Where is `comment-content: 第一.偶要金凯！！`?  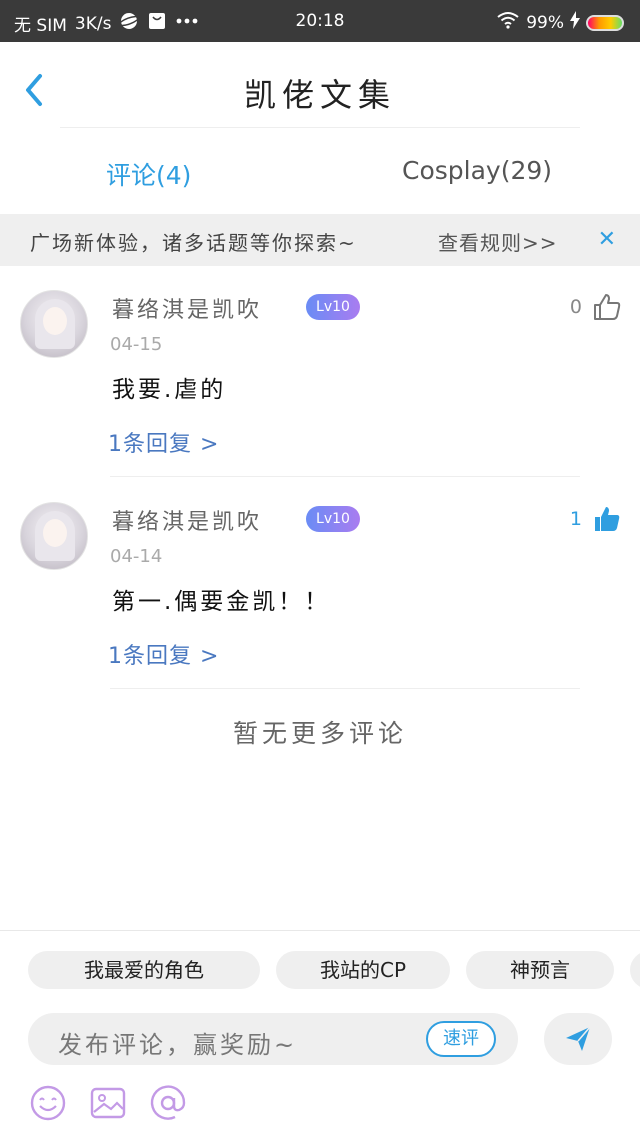 comment-content: 第一.偶要金凯！！ is located at coordinates (221, 602).